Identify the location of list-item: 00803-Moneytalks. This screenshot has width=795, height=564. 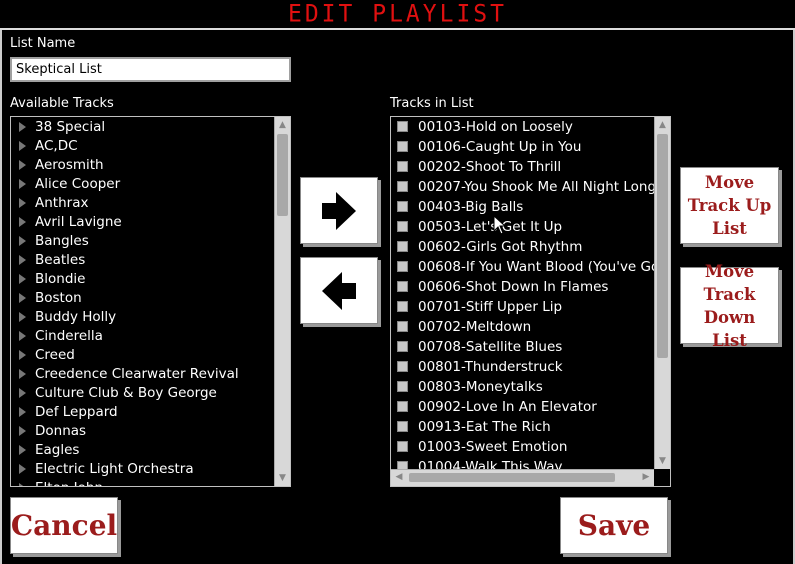
(467, 387).